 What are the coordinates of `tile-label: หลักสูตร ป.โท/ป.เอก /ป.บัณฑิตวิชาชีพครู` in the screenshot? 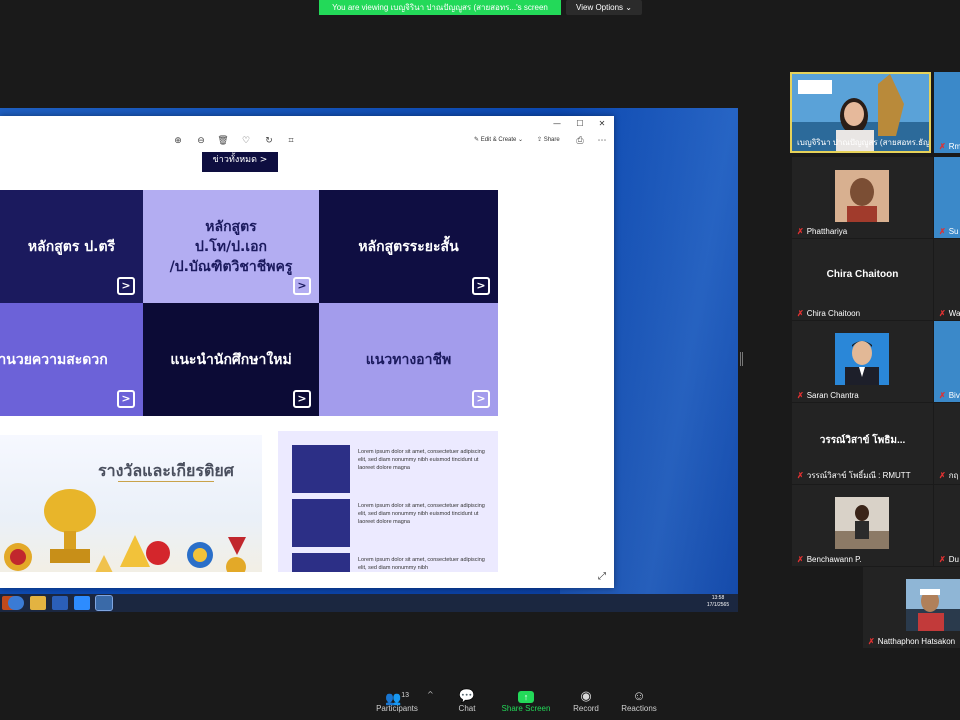 It's located at (231, 246).